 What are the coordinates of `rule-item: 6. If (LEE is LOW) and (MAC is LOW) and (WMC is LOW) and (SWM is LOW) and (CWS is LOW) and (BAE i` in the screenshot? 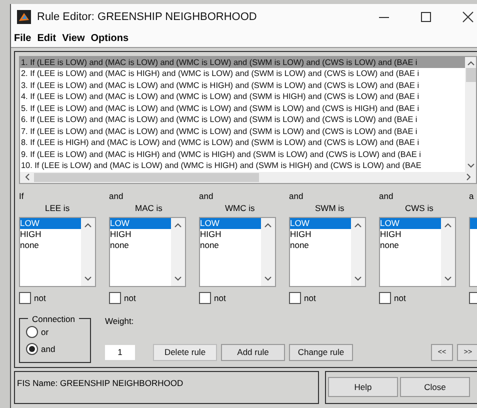 It's located at (242, 120).